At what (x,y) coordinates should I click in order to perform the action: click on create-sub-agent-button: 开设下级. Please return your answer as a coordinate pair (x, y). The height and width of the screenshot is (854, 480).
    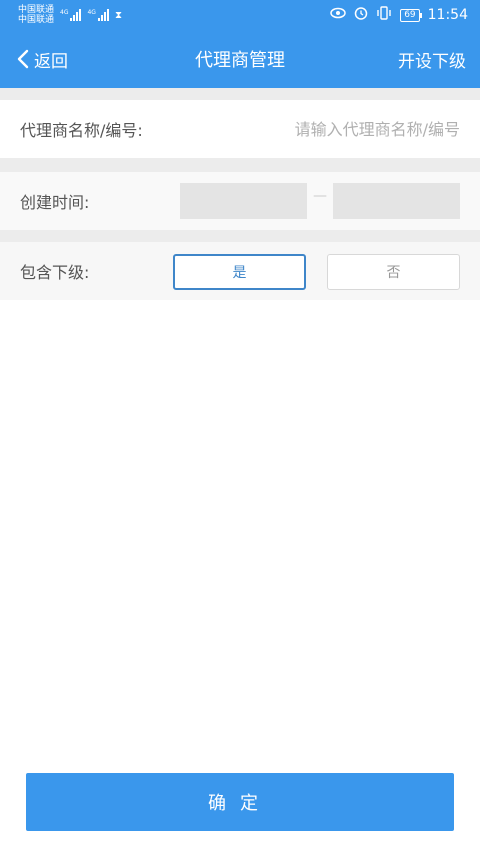
    Looking at the image, I should click on (432, 59).